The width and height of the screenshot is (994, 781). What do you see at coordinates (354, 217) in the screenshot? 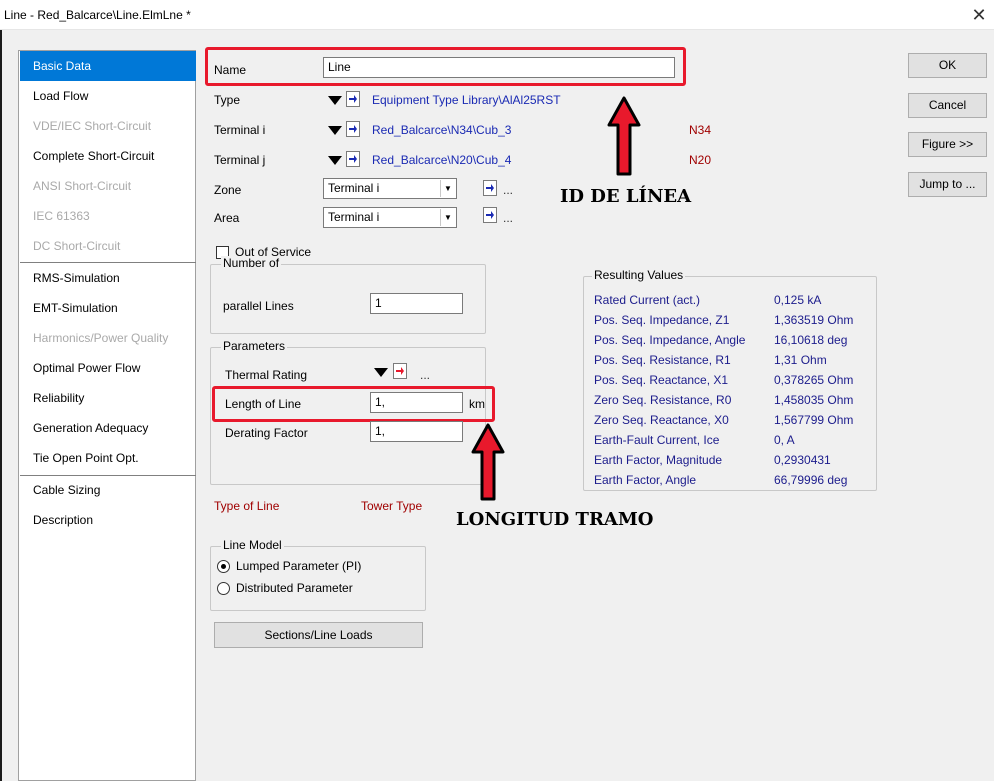
I see `area-select-value: Terminal i` at bounding box center [354, 217].